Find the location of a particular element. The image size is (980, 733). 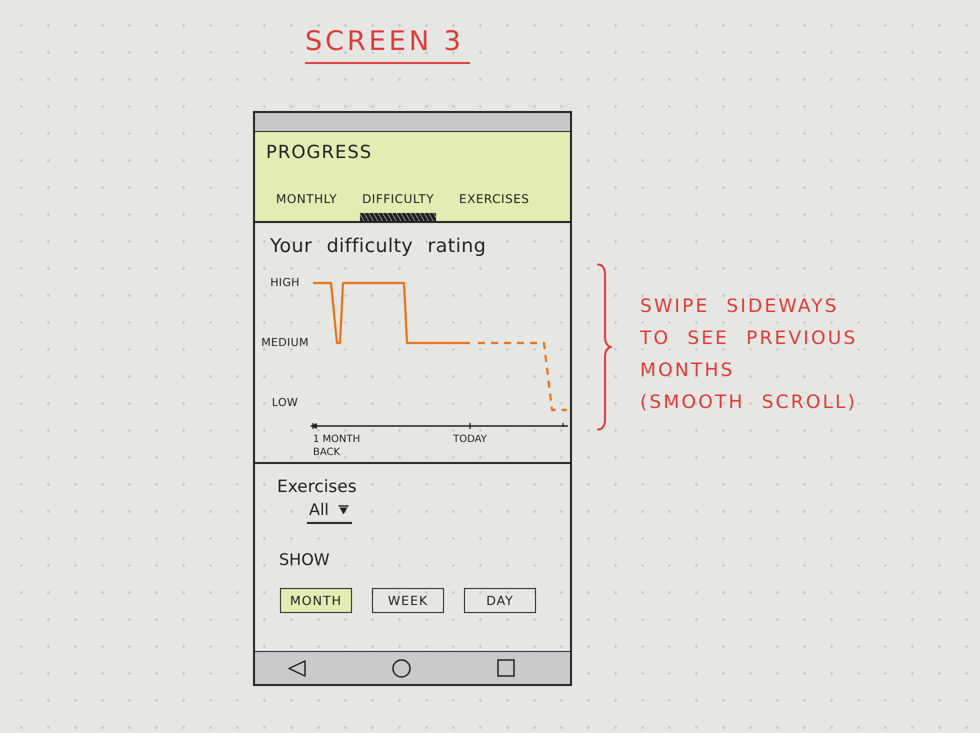

back-triangle-icon is located at coordinates (297, 668).